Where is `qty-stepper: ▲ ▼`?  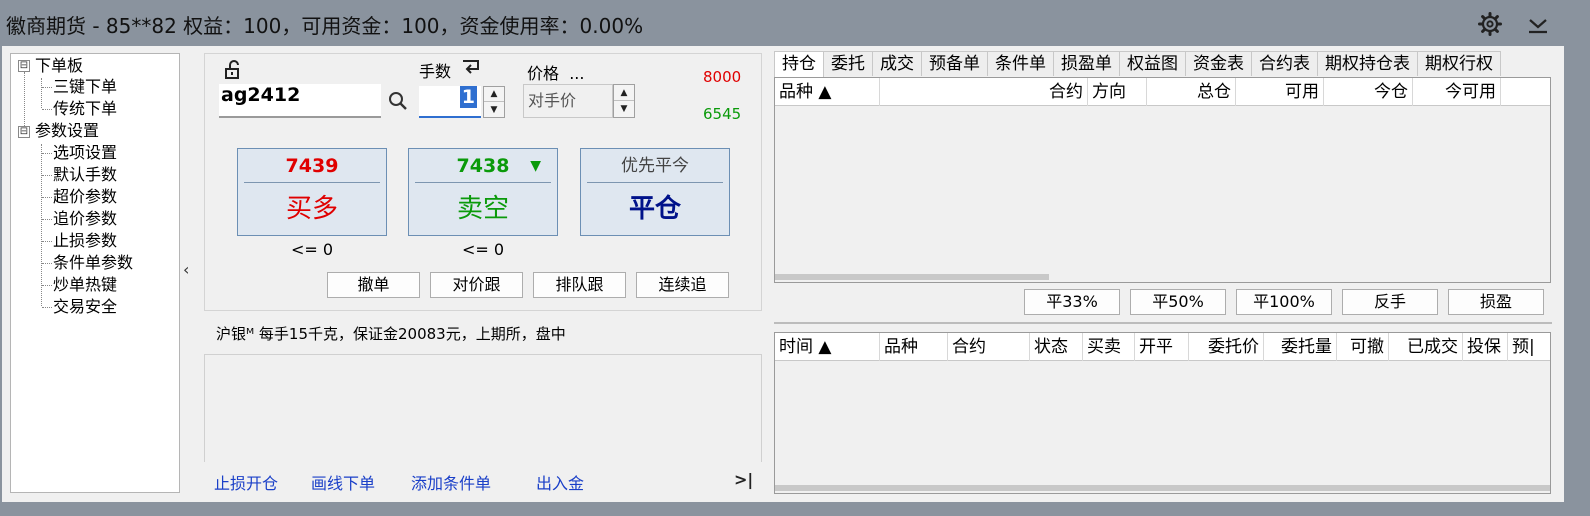 qty-stepper: ▲ ▼ is located at coordinates (494, 102).